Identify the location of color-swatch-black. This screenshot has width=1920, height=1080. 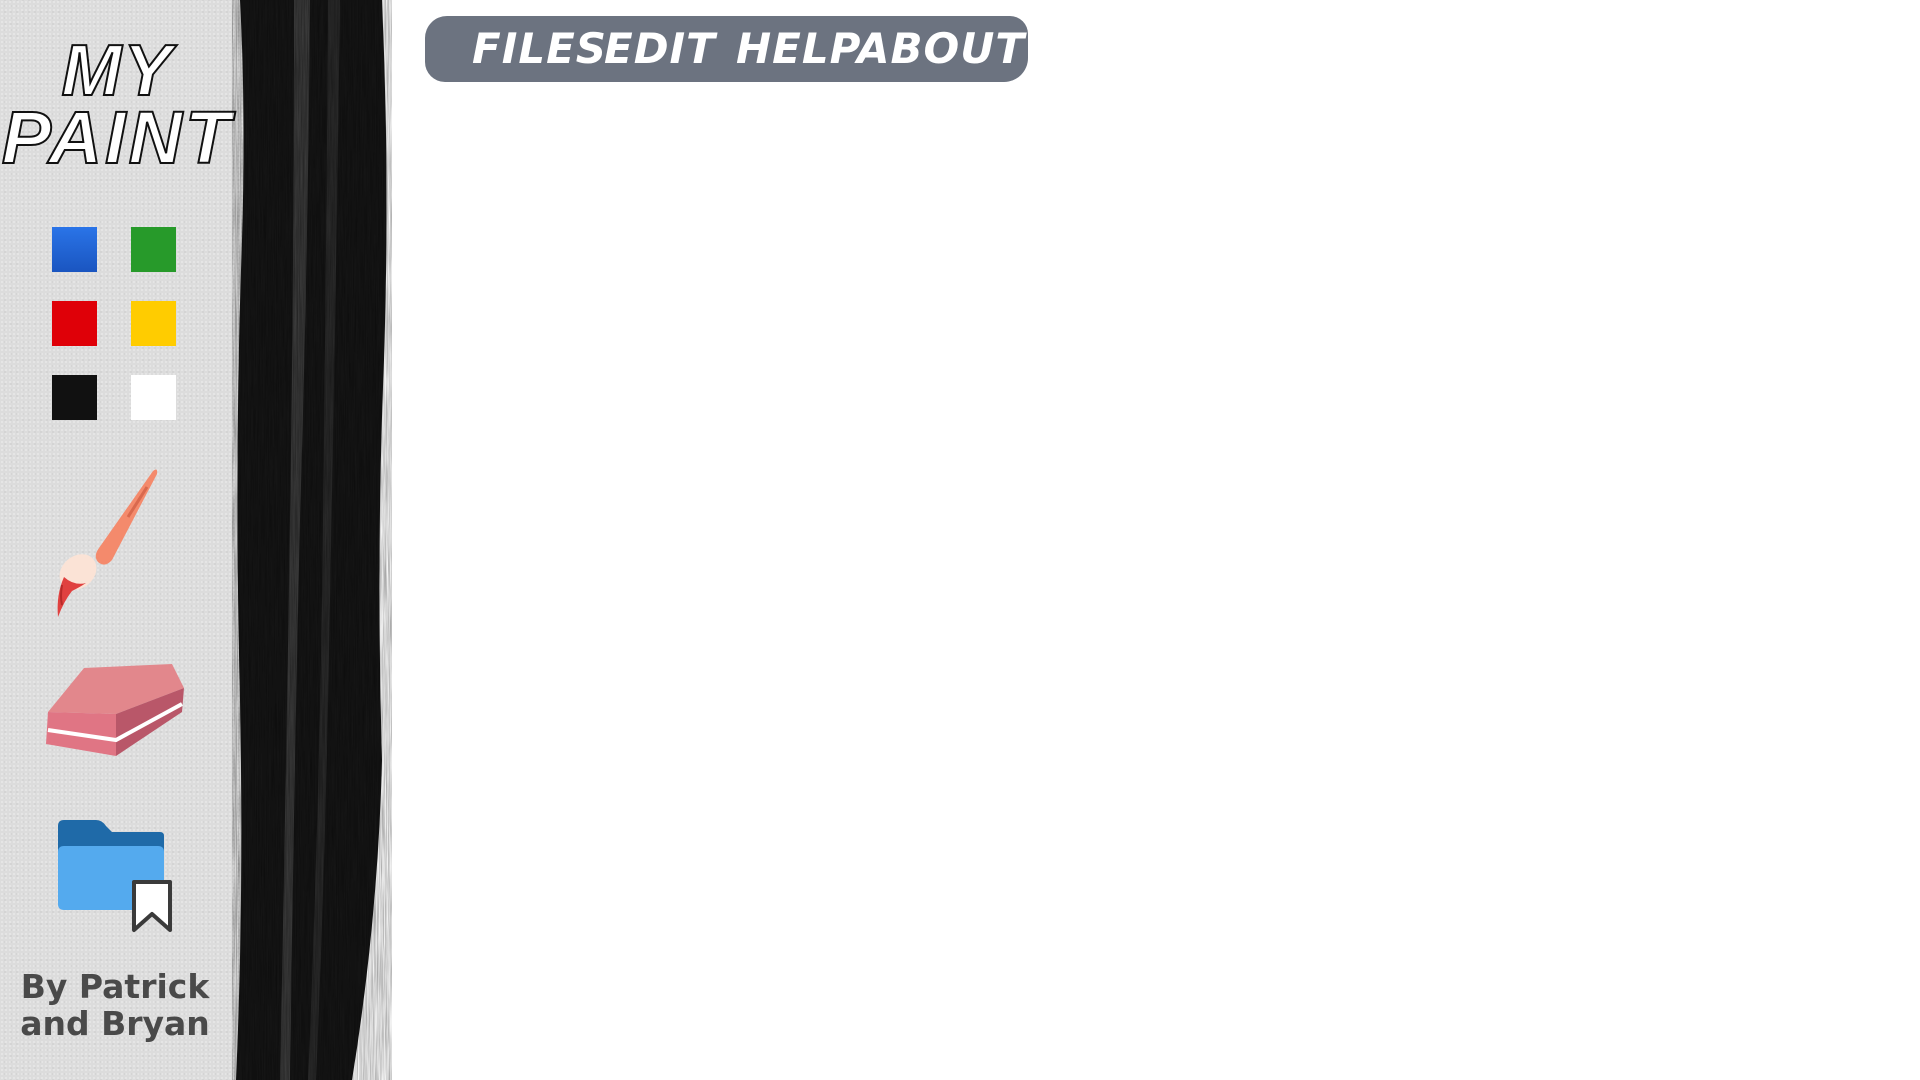
(74, 397).